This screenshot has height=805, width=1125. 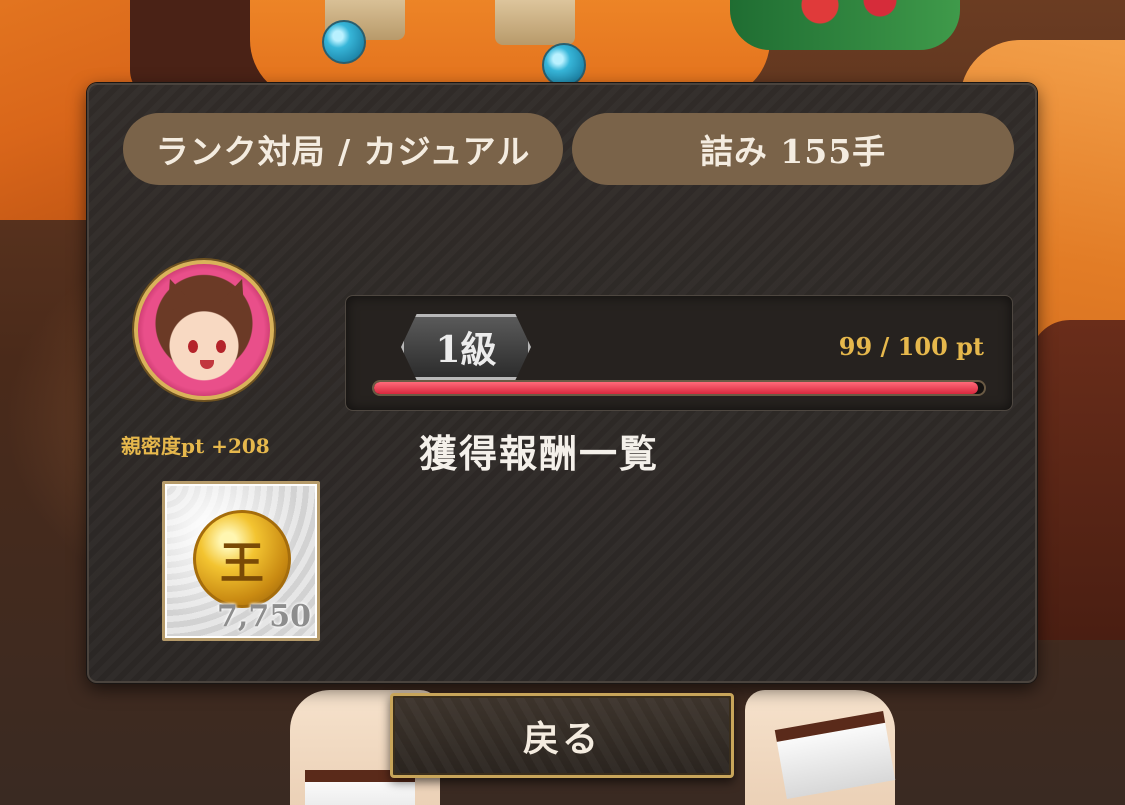 What do you see at coordinates (1077, 480) in the screenshot?
I see `background-robe-right-dark` at bounding box center [1077, 480].